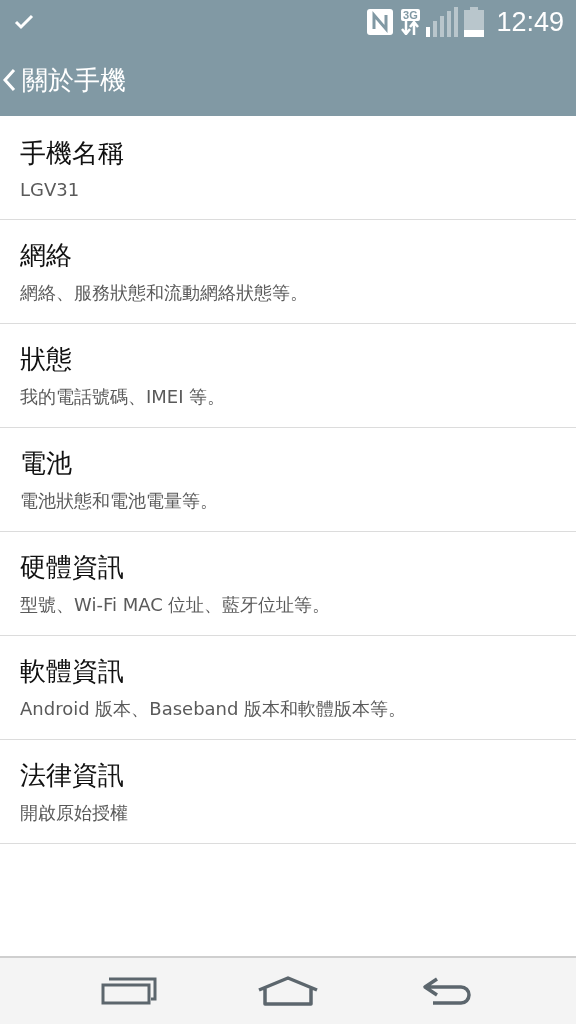 Image resolution: width=576 pixels, height=1024 pixels. Describe the element at coordinates (123, 397) in the screenshot. I see `item-subtitle: 我的電話號碼、IMEI 等。` at that location.